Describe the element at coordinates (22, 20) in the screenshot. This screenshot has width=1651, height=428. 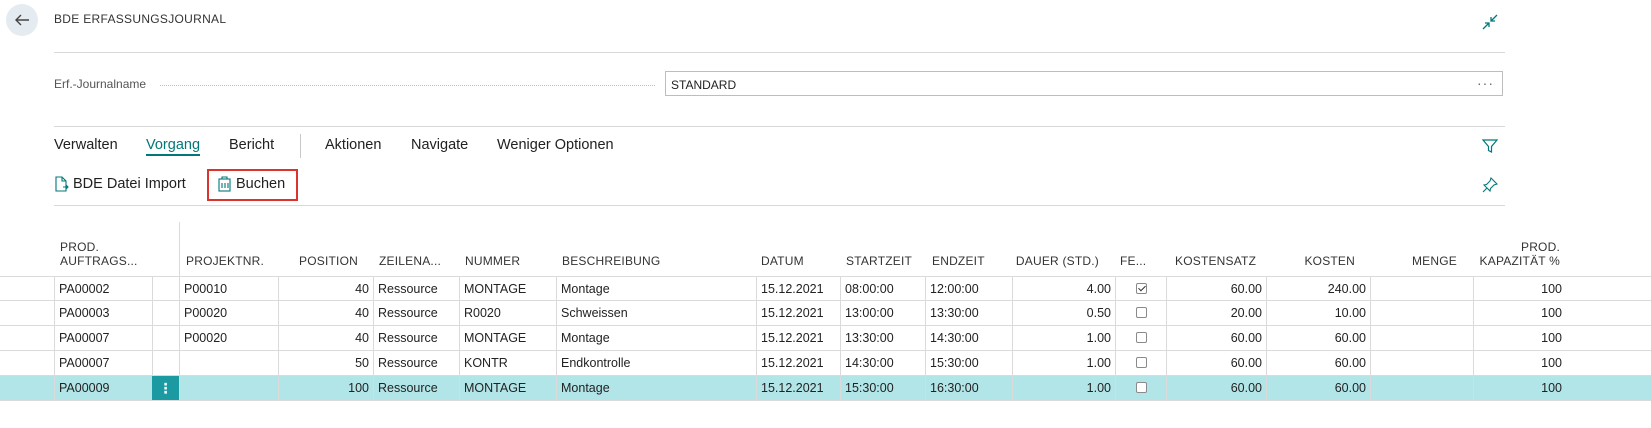
I see `back-button` at that location.